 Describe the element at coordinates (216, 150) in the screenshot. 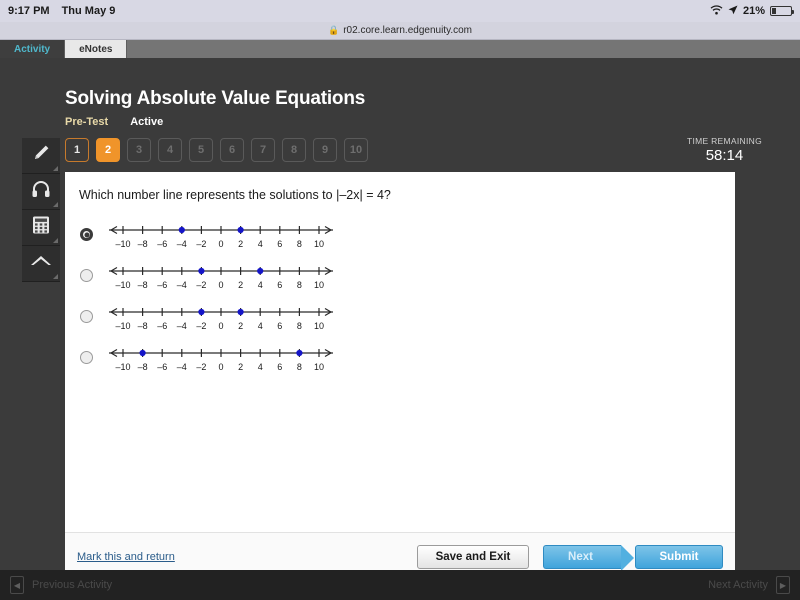

I see `question-pager: 1 2 3 4 5 6 7 8 9 10` at that location.